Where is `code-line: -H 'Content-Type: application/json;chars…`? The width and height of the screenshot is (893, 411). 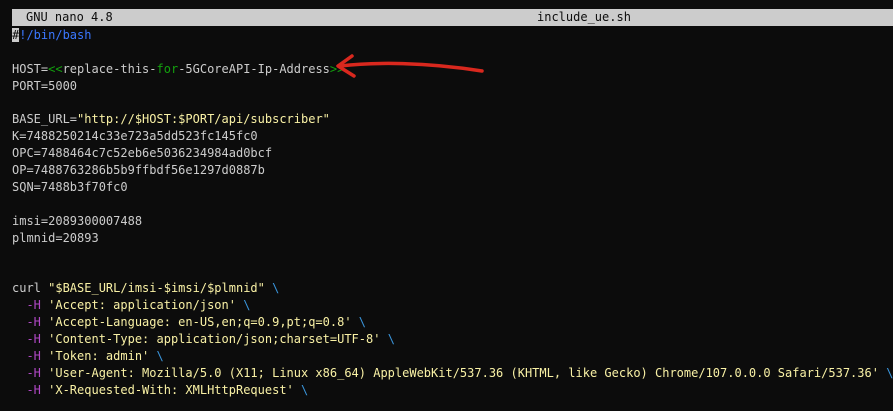
code-line: -H 'Content-Type: application/json;chars… is located at coordinates (452, 339).